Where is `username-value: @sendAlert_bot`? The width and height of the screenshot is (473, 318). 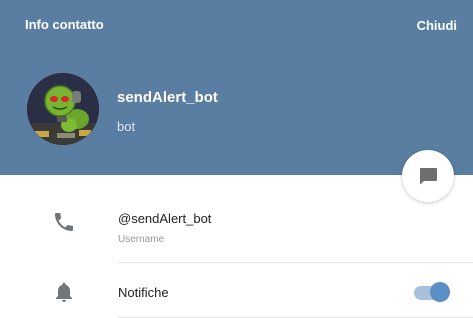
username-value: @sendAlert_bot is located at coordinates (164, 218).